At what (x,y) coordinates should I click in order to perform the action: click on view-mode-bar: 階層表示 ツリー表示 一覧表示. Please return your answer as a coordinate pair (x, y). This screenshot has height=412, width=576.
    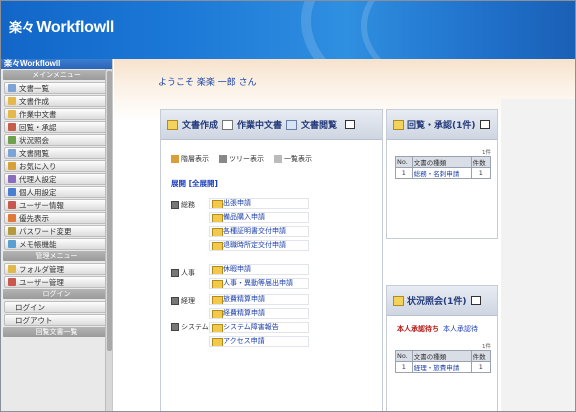
    Looking at the image, I should click on (241, 159).